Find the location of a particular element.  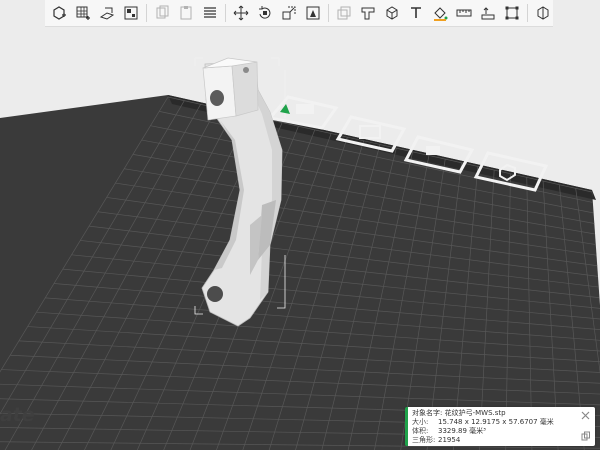

close-icon is located at coordinates (585, 415).